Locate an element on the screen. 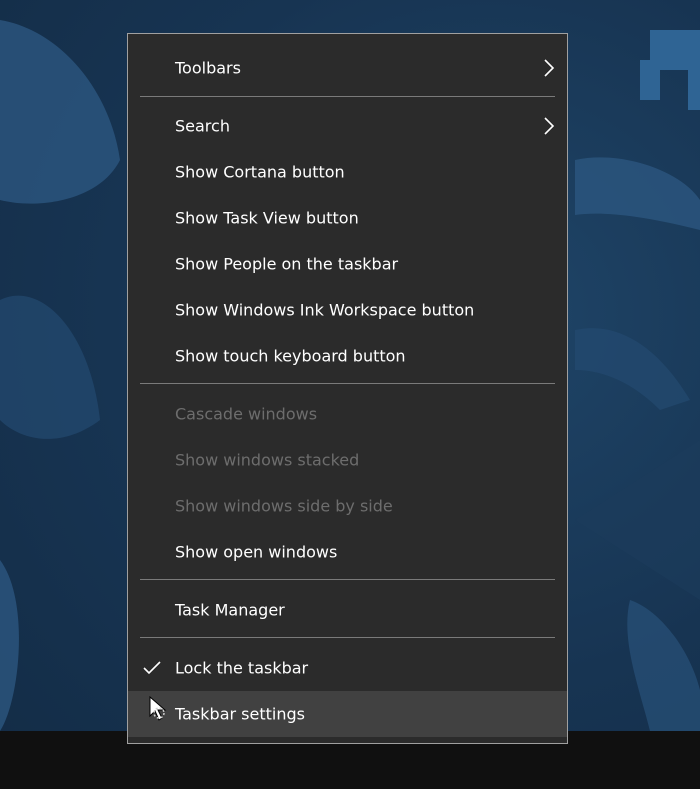 Image resolution: width=700 pixels, height=789 pixels. menu-item-show-windows-ink-workspace: Show Windows Ink Workspace button is located at coordinates (347, 310).